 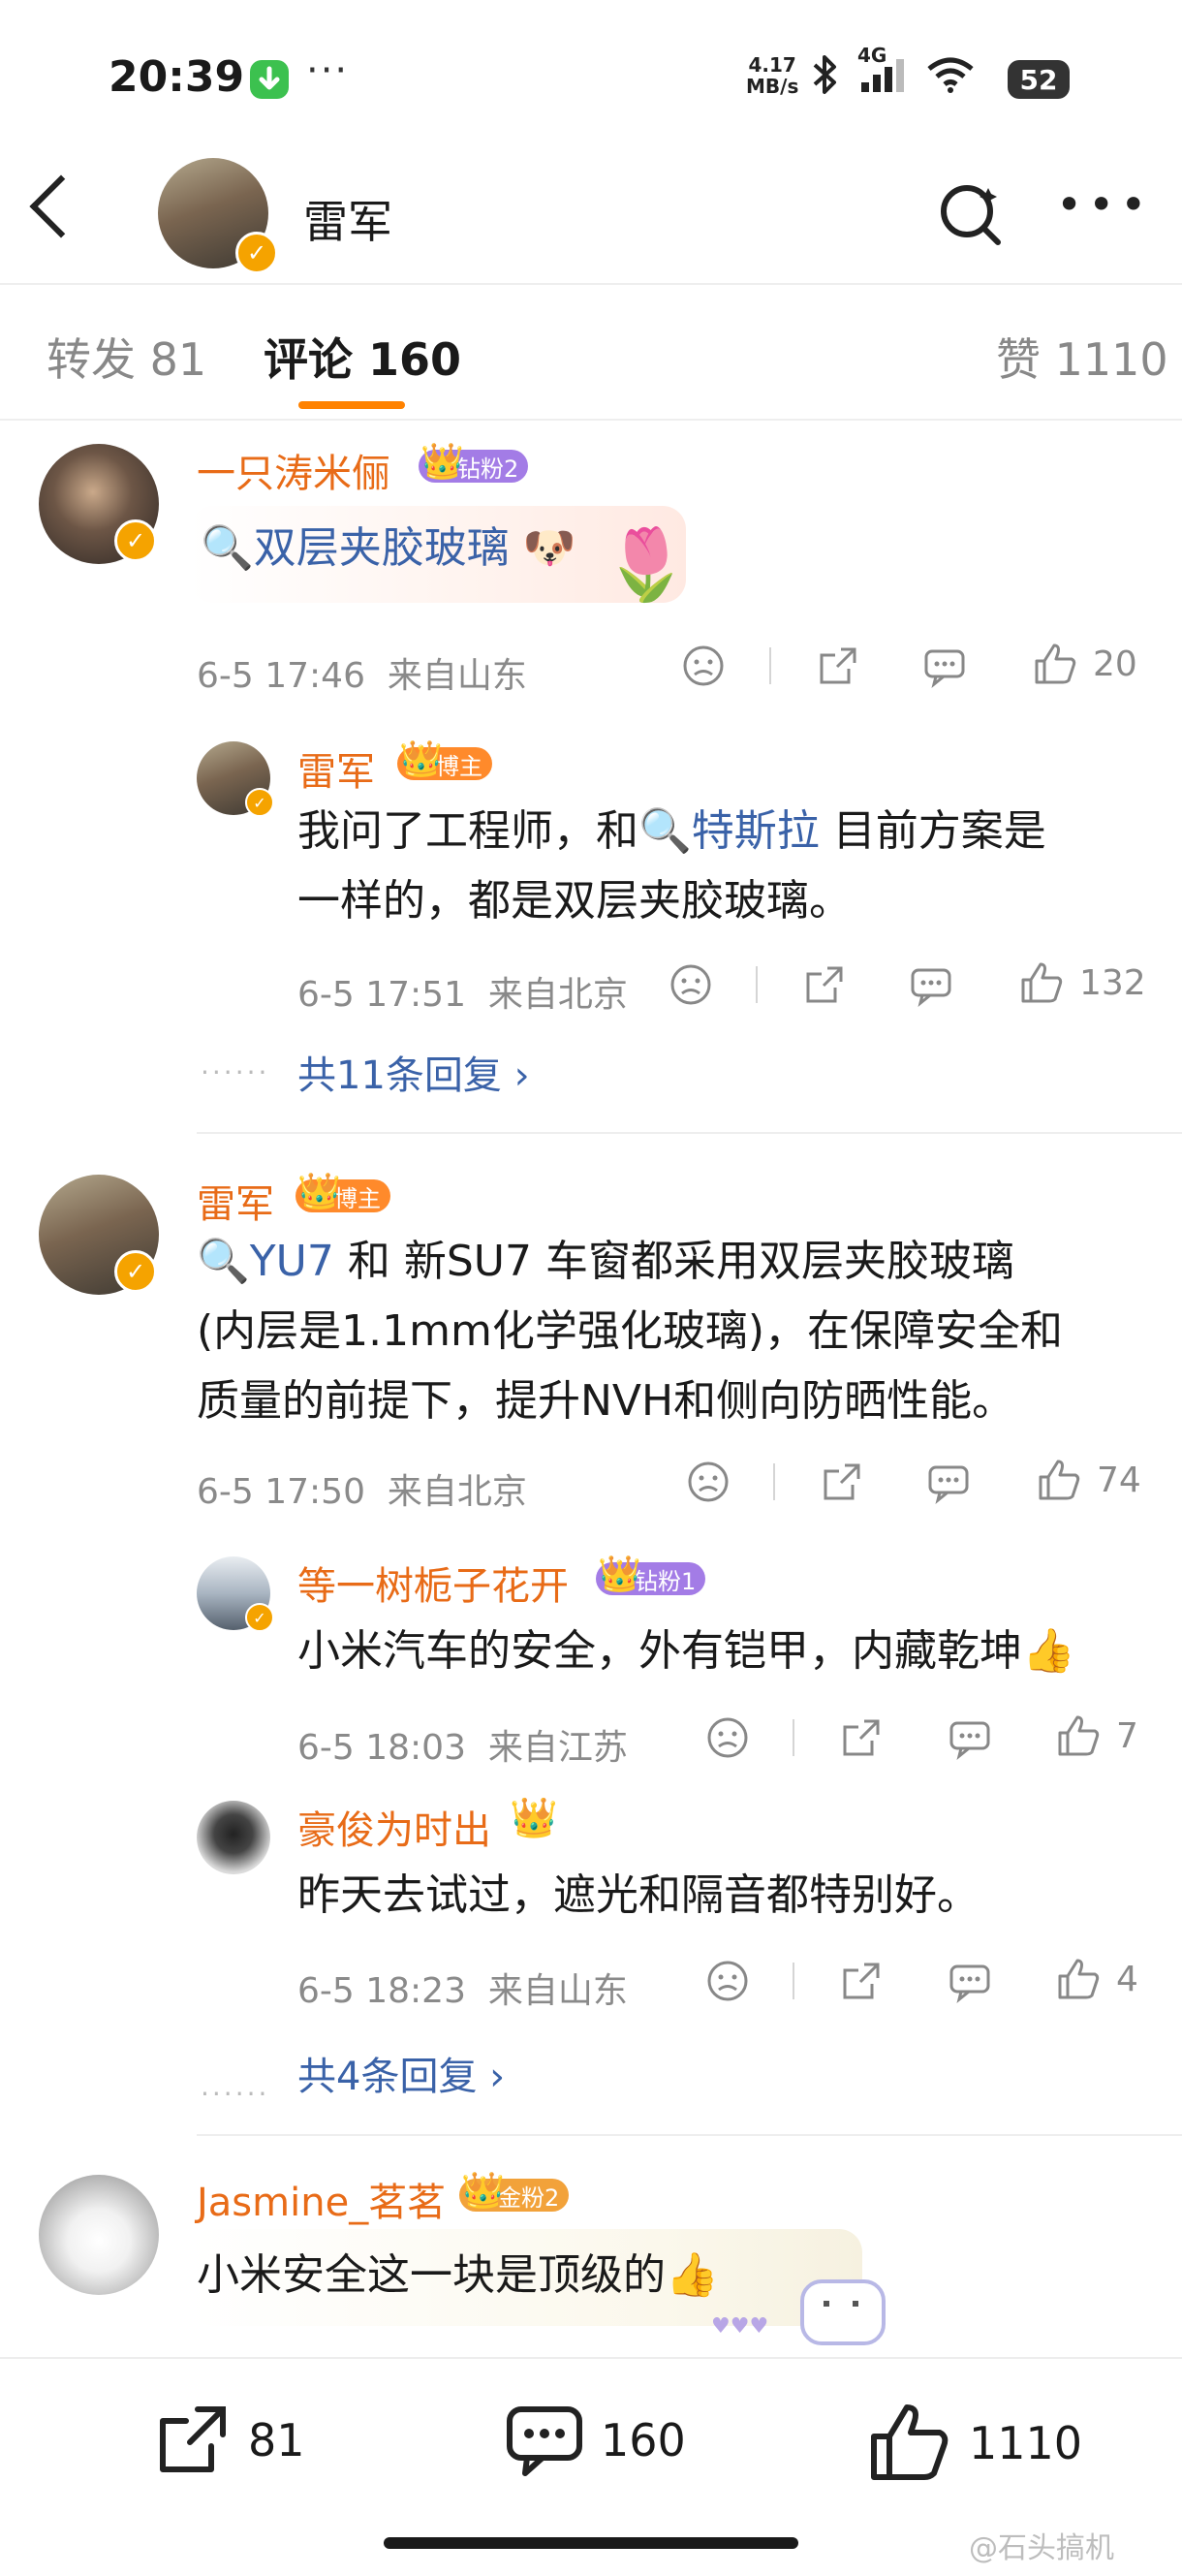 I want to click on comment-time: 6-5 17:46 来自山东, so click(x=362, y=676).